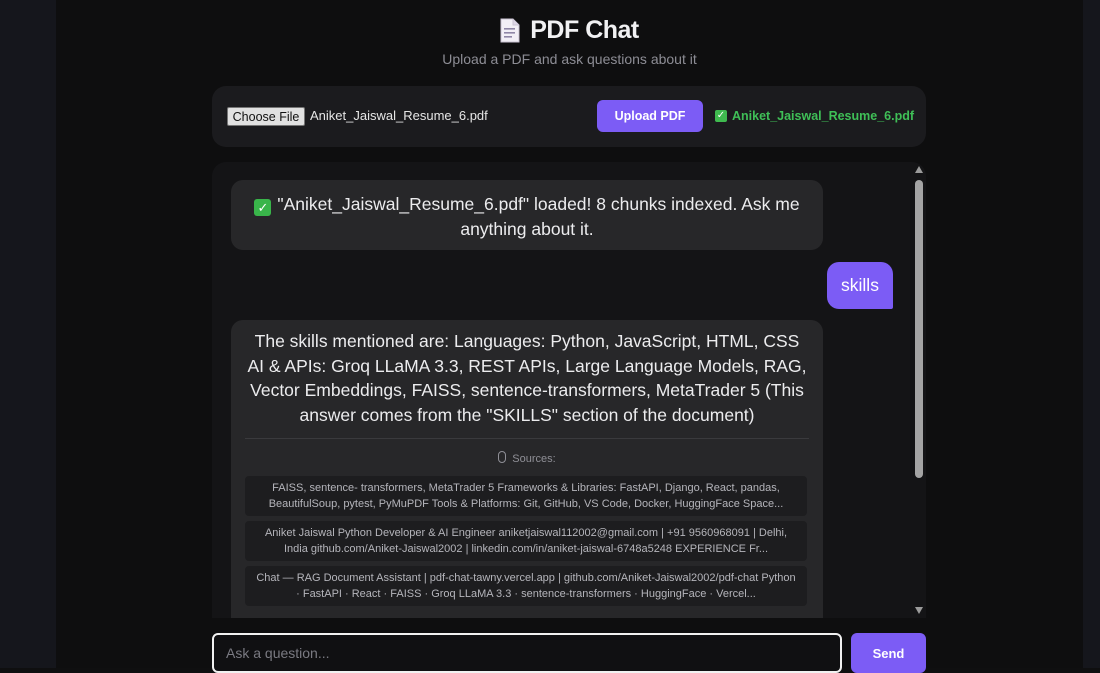 This screenshot has height=673, width=1100. Describe the element at coordinates (510, 30) in the screenshot. I see `document-icon` at that location.